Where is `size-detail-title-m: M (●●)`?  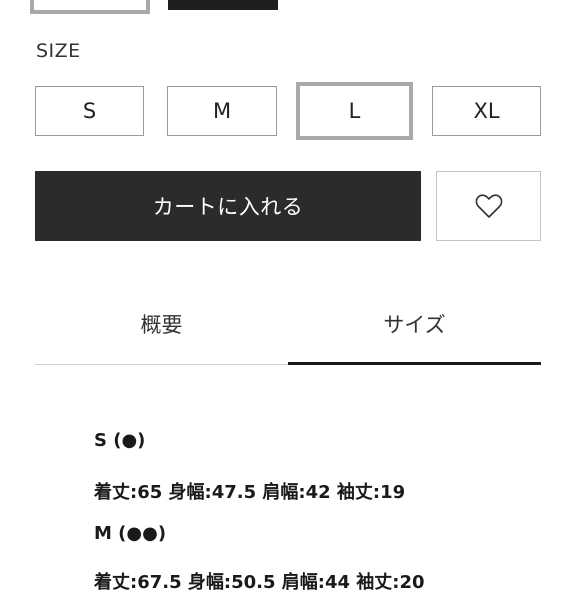
size-detail-title-m: M (●●) is located at coordinates (130, 533).